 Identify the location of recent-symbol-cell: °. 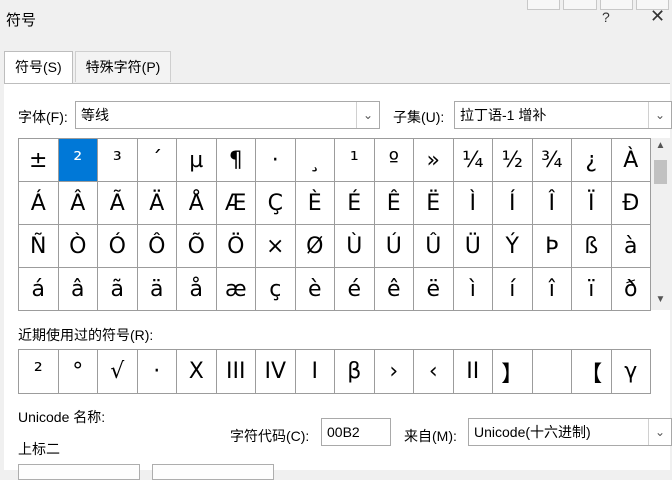
(78, 371).